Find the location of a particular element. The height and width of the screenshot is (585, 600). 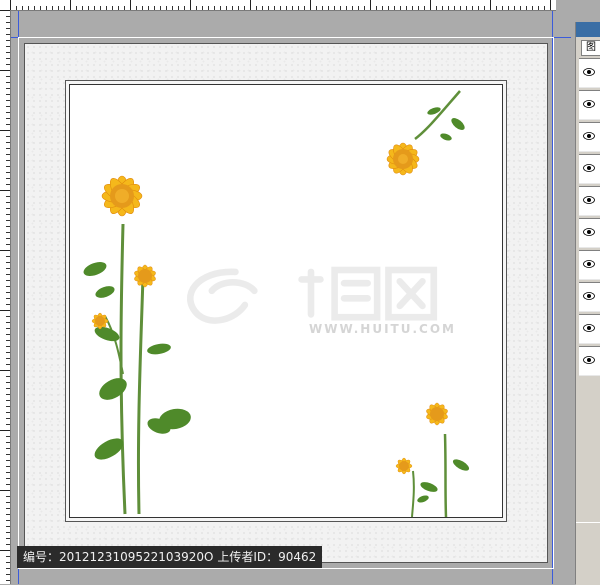

layers-panel: 图 is located at coordinates (587, 303).